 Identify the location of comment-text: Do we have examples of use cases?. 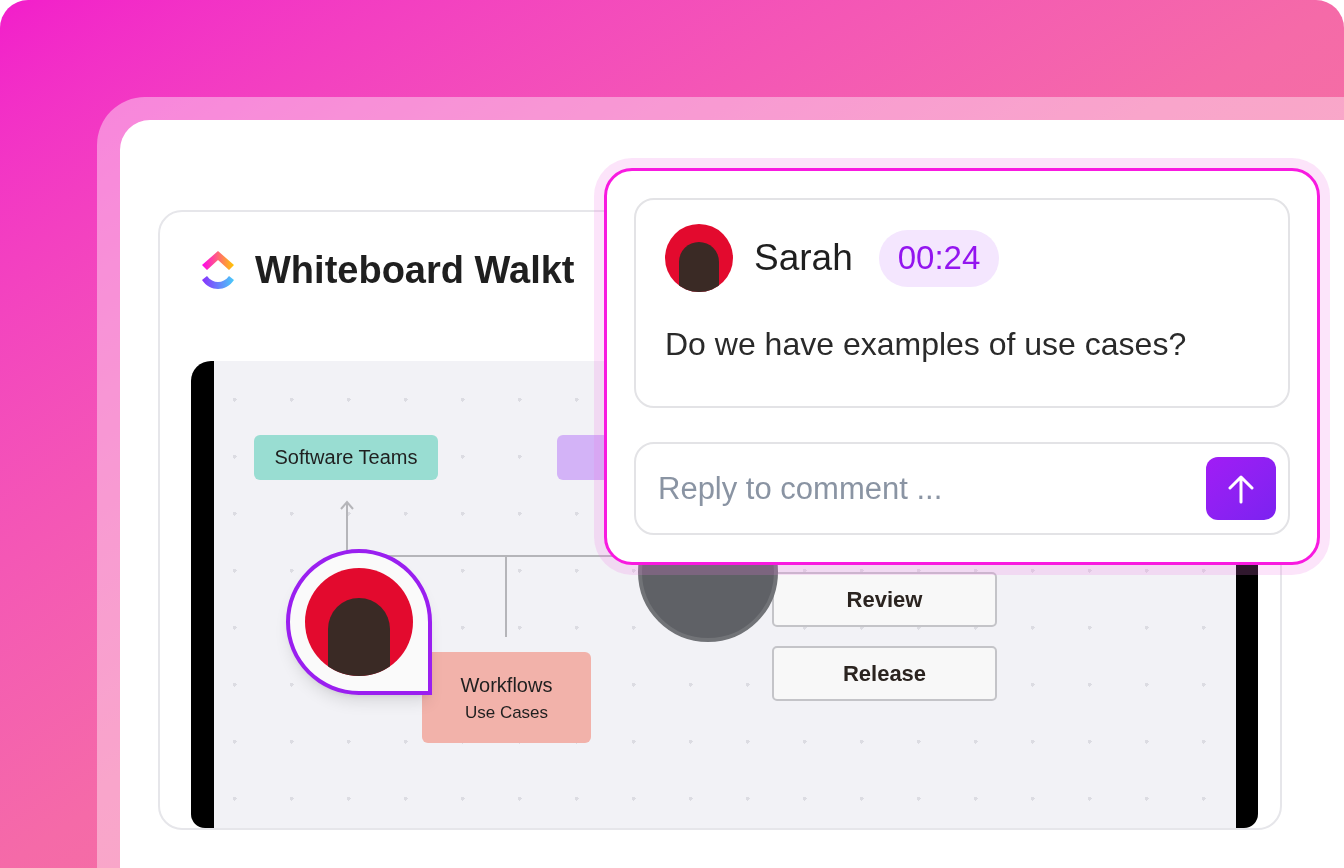
(926, 344).